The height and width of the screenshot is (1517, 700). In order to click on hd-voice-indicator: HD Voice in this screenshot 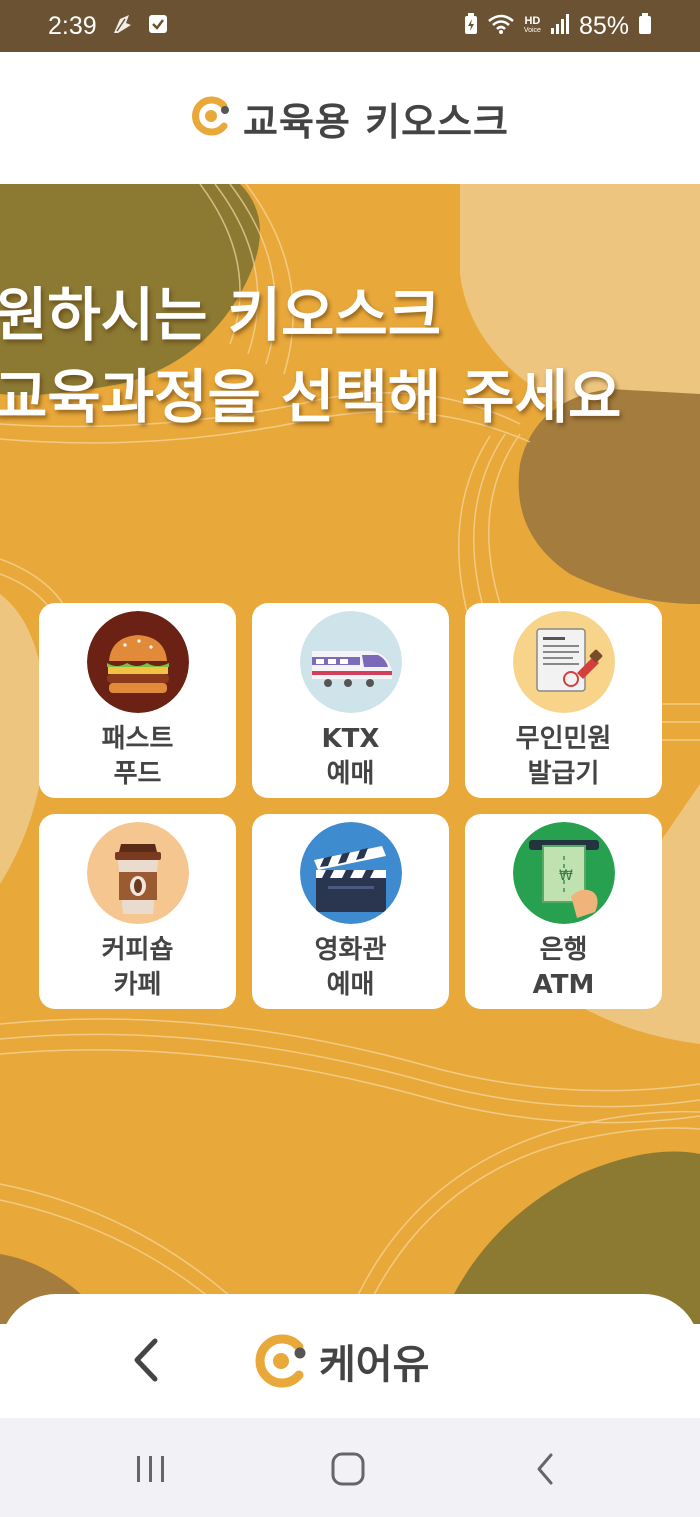, I will do `click(532, 26)`.